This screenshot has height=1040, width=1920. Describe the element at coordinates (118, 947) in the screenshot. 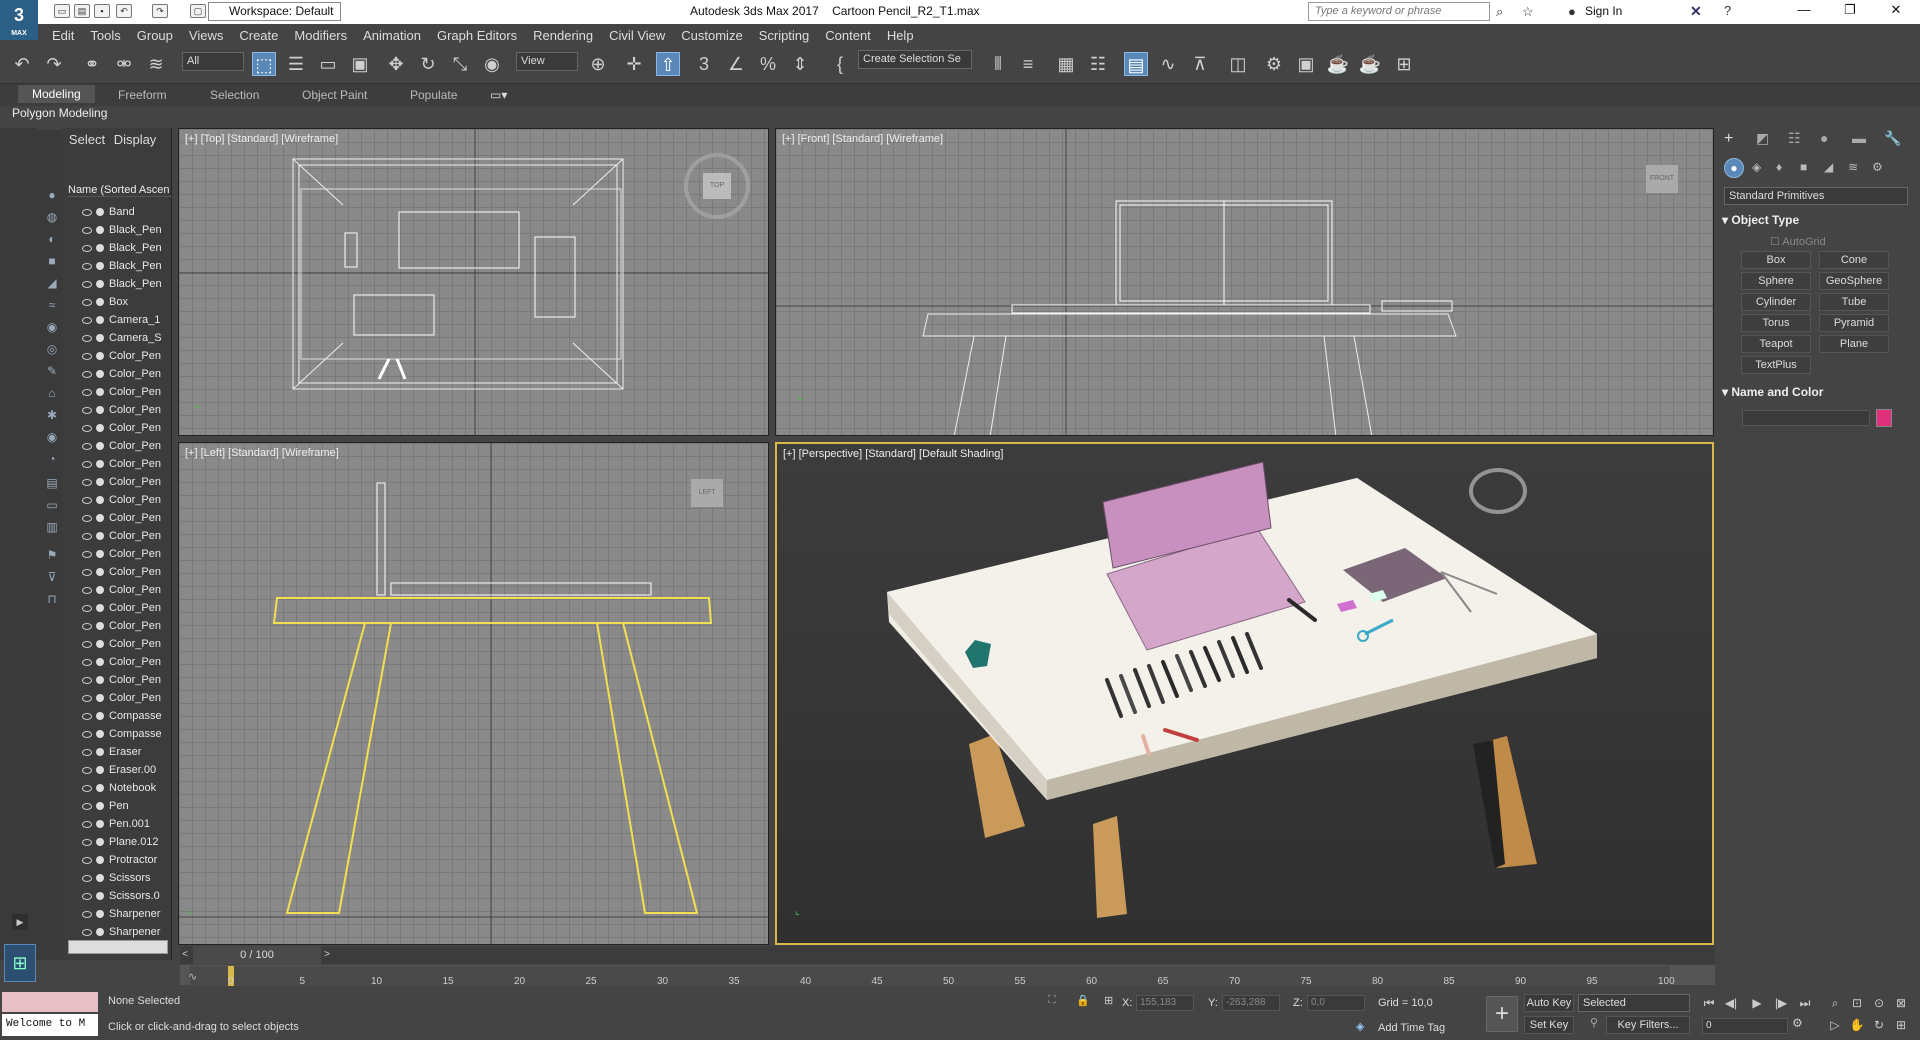

I see `explorer-hscrollbar` at that location.